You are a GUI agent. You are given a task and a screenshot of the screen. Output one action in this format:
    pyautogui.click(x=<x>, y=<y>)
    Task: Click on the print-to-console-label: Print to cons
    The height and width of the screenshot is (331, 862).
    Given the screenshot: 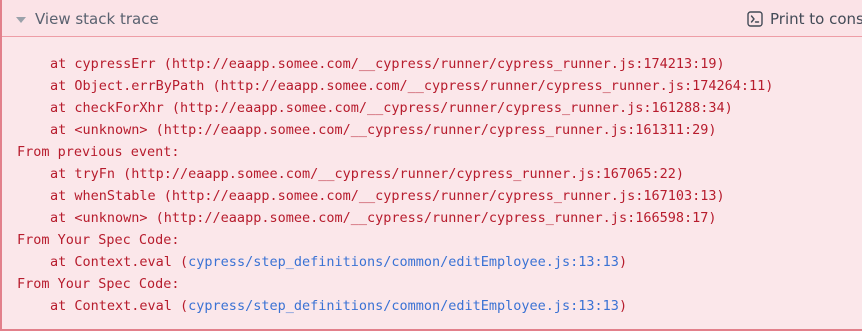 What is the action you would take?
    pyautogui.click(x=816, y=19)
    